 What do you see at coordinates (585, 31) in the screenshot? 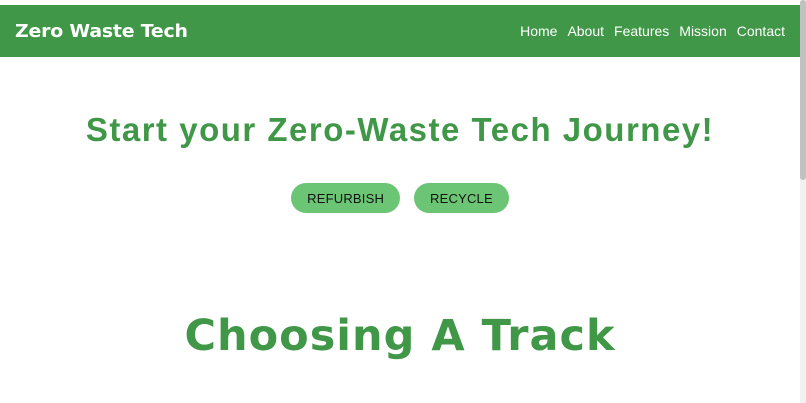
I see `nav-link-about: About` at bounding box center [585, 31].